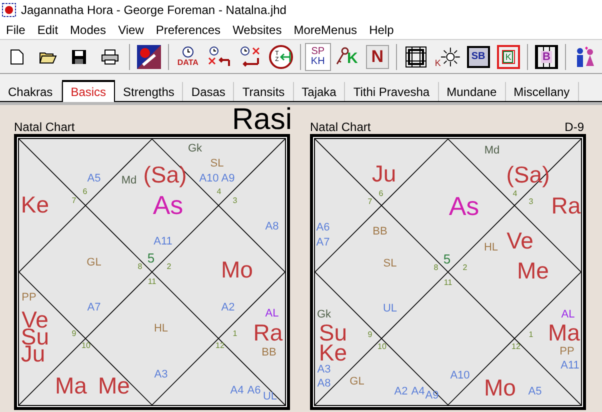  What do you see at coordinates (333, 333) in the screenshot?
I see `planet-label: Su` at bounding box center [333, 333].